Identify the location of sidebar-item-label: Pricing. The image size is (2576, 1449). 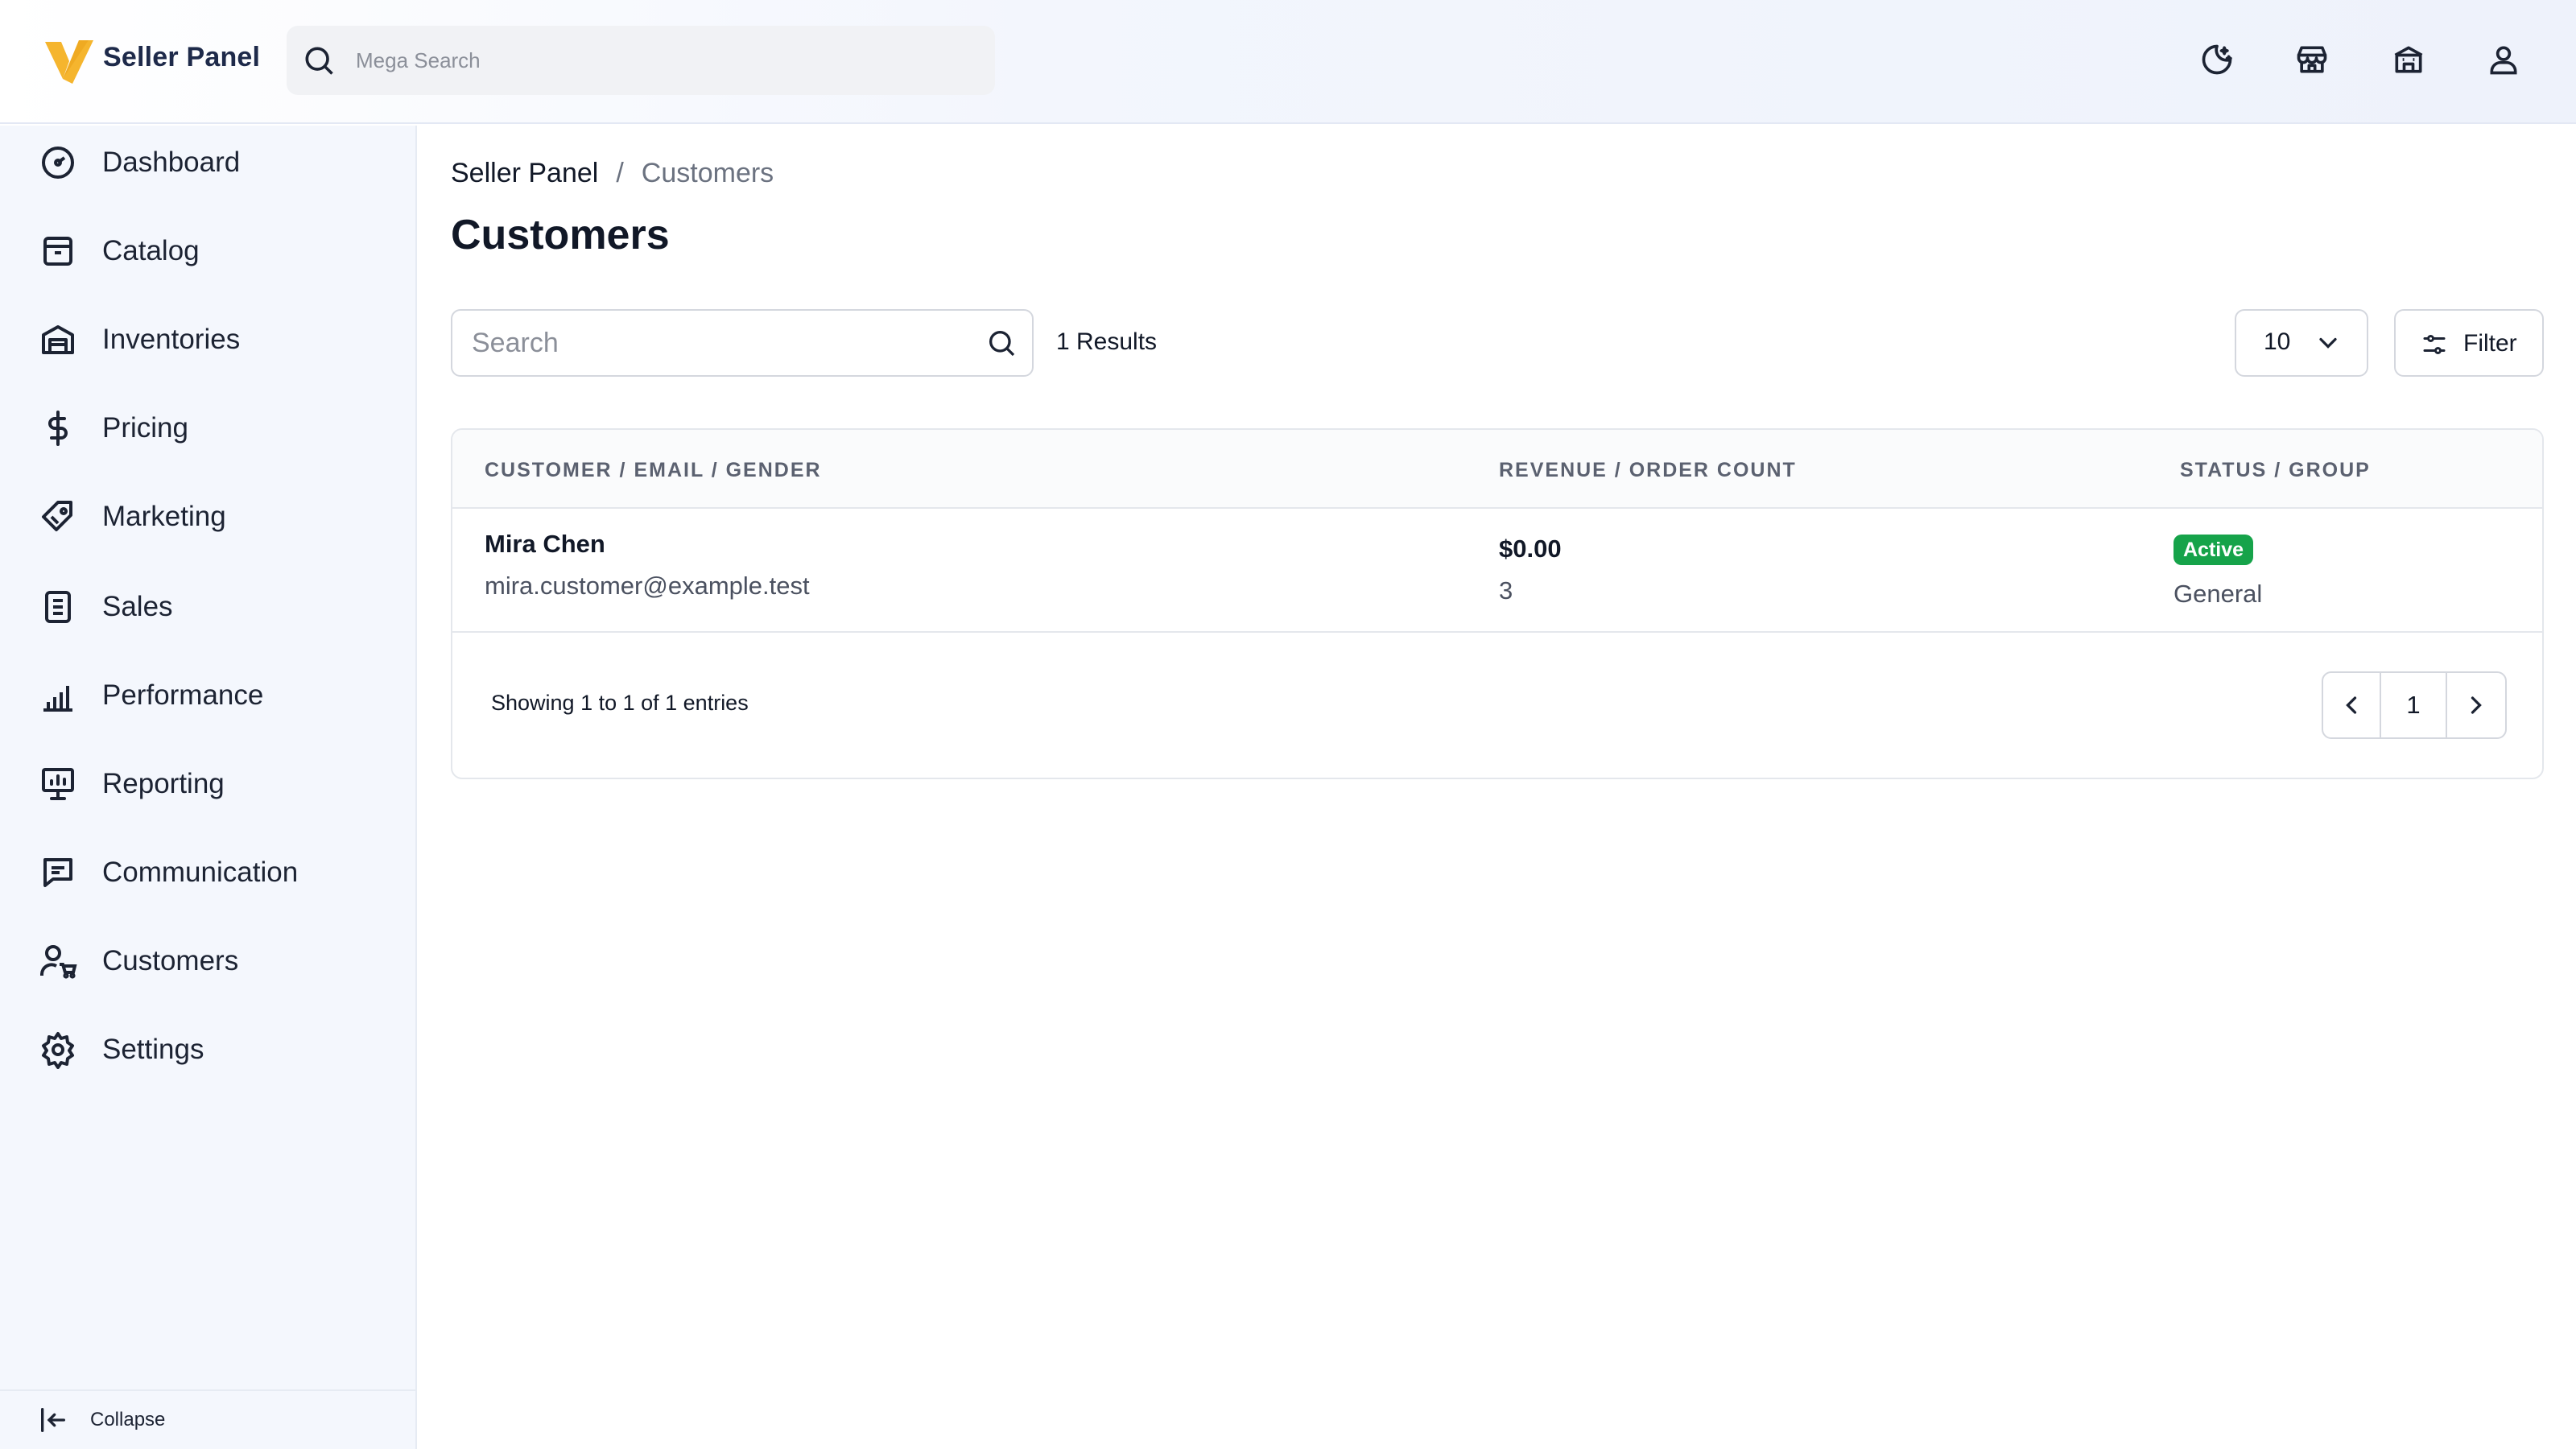
(145, 428).